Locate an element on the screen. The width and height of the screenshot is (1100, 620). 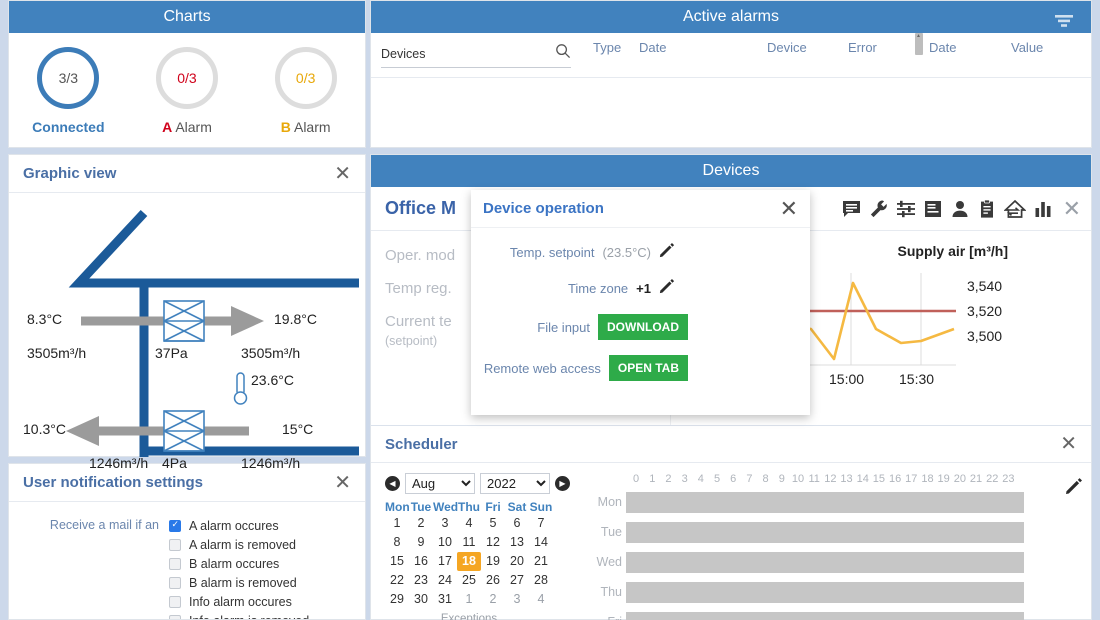
gauge-alarm-a: 0/3 A Alarm is located at coordinates (187, 91).